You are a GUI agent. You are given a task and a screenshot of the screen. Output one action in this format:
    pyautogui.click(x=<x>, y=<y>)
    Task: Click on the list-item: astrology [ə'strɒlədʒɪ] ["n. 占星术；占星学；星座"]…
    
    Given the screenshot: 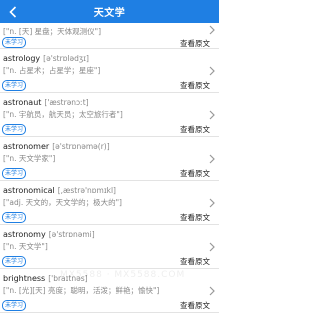 What is the action you would take?
    pyautogui.click(x=109, y=71)
    